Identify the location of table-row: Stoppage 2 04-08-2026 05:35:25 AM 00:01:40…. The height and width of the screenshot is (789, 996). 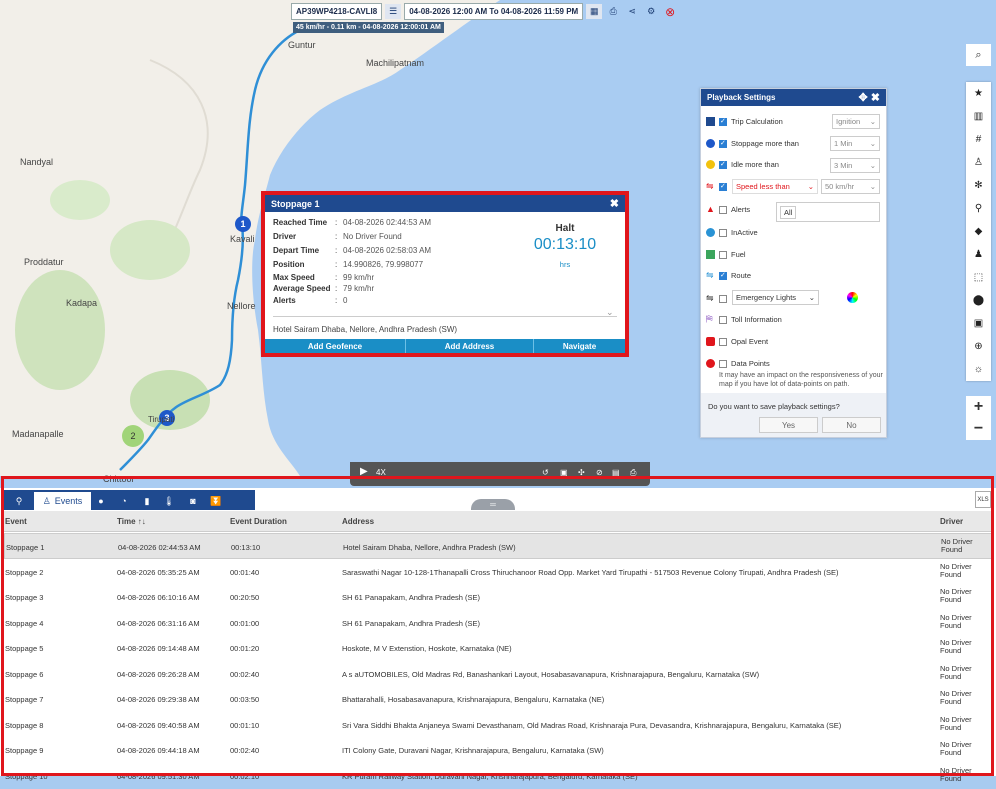
(498, 572).